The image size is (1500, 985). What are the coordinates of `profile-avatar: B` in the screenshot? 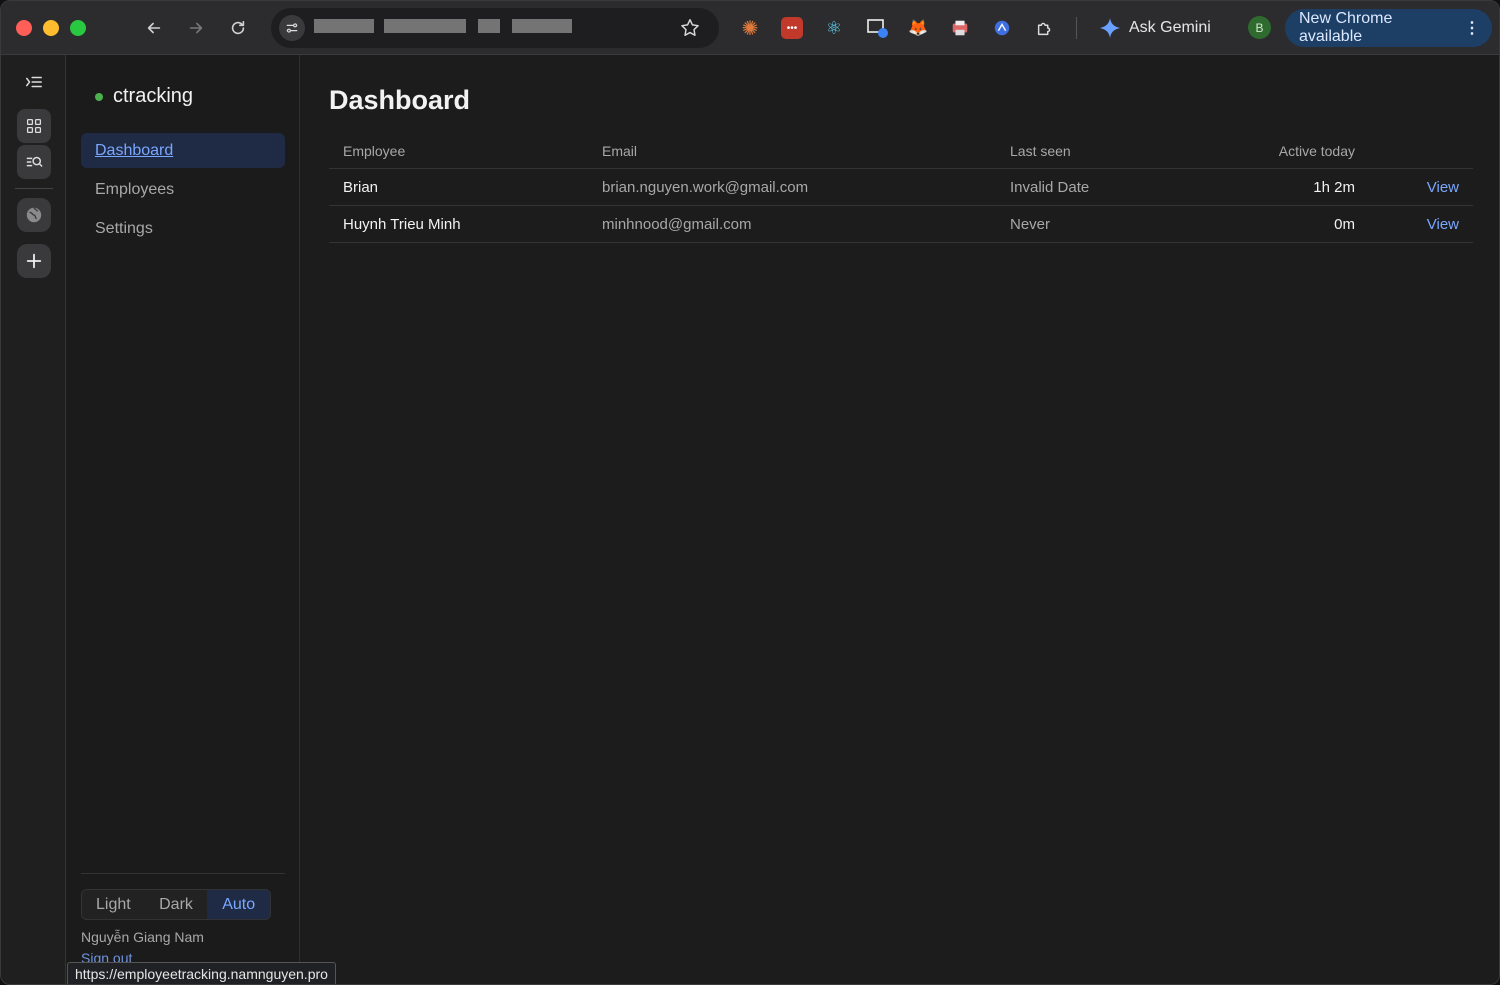 It's located at (1259, 27).